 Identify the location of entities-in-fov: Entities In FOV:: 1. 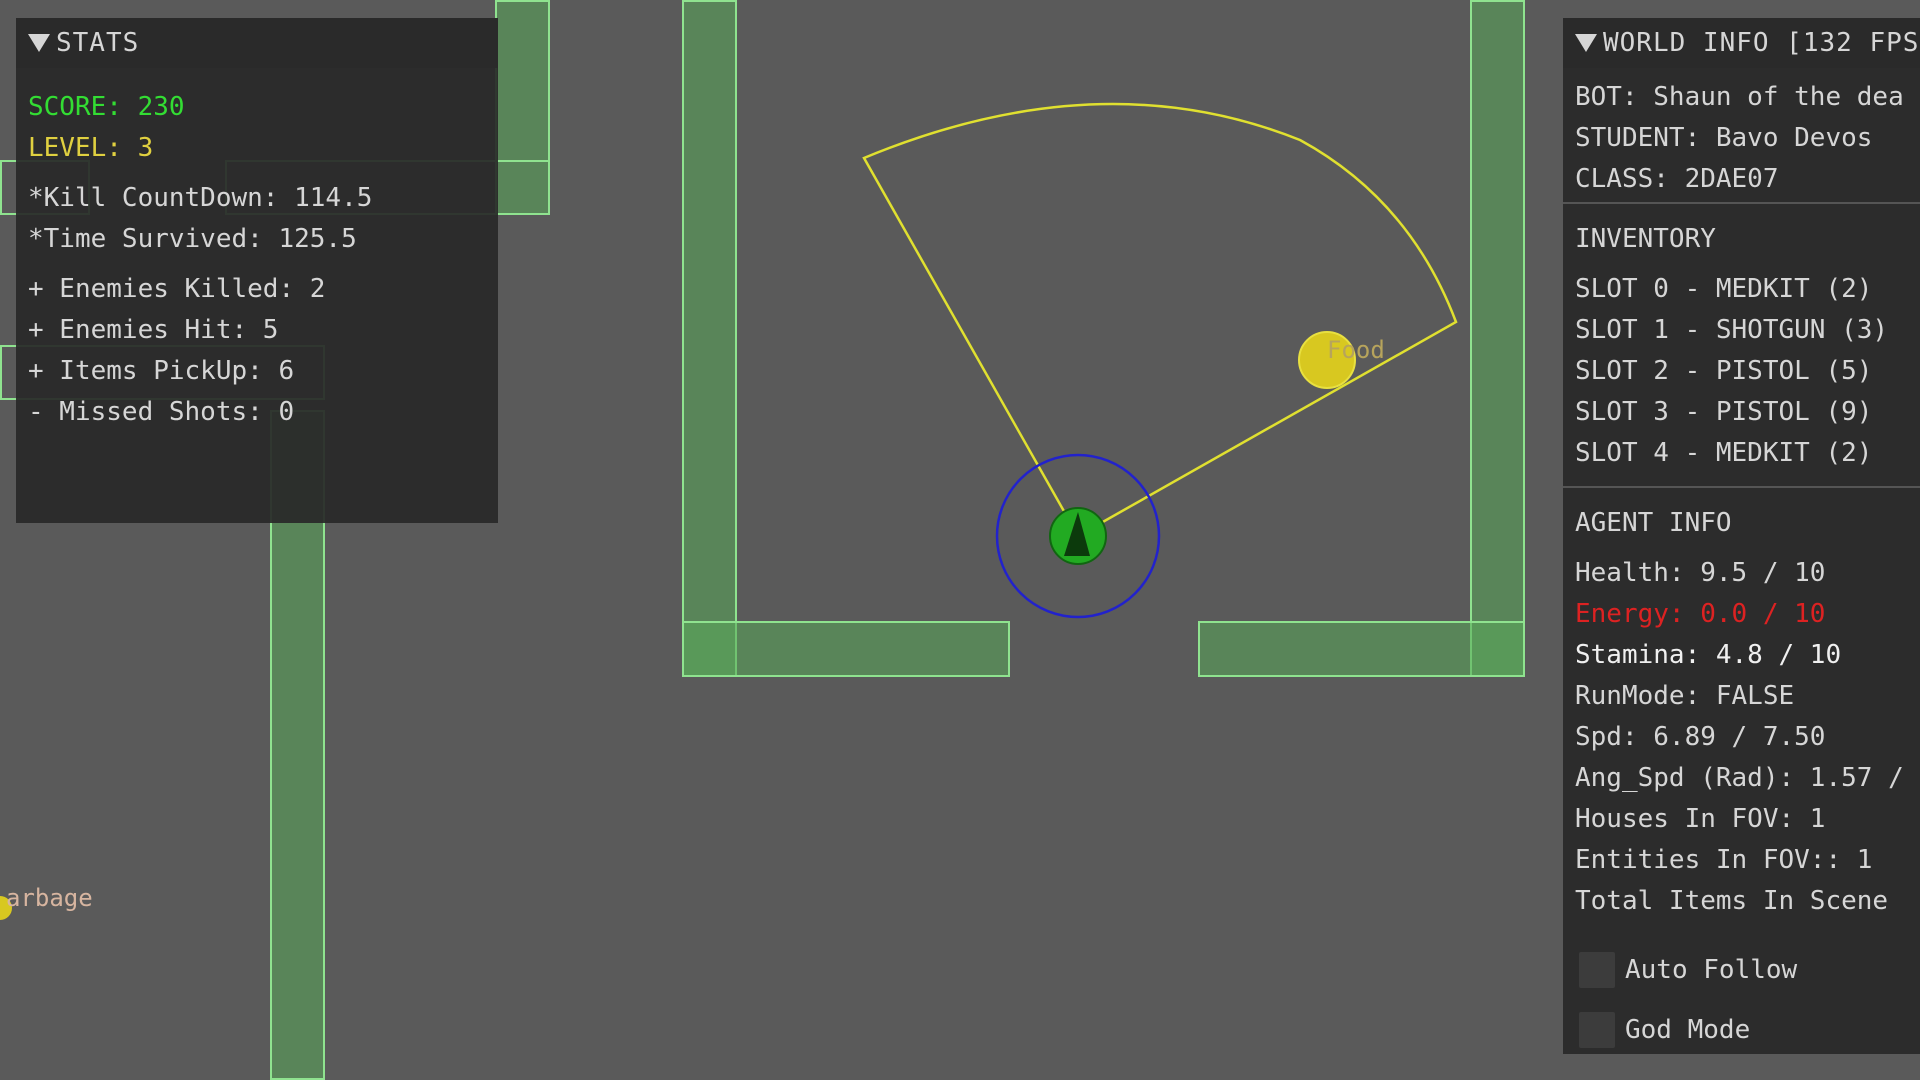
(1724, 860).